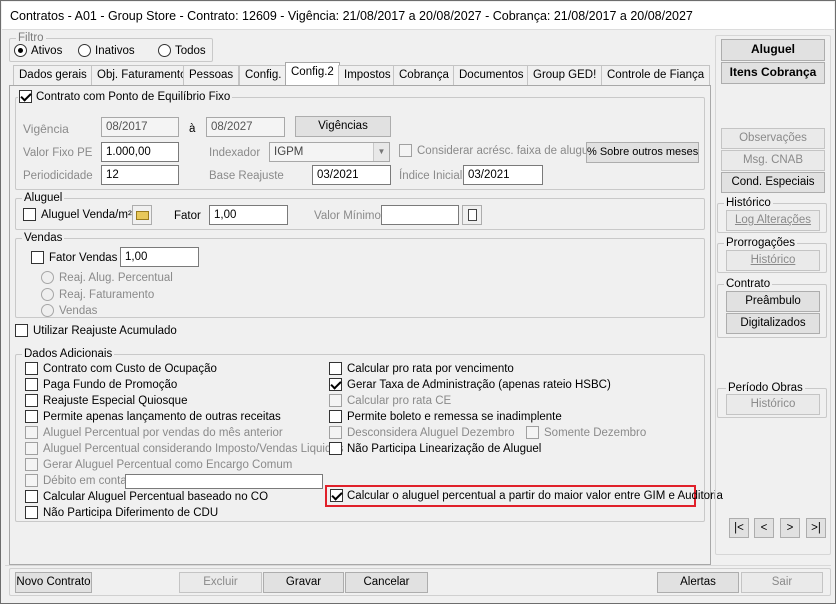  I want to click on digitalizados-button: Digitalizados, so click(773, 323).